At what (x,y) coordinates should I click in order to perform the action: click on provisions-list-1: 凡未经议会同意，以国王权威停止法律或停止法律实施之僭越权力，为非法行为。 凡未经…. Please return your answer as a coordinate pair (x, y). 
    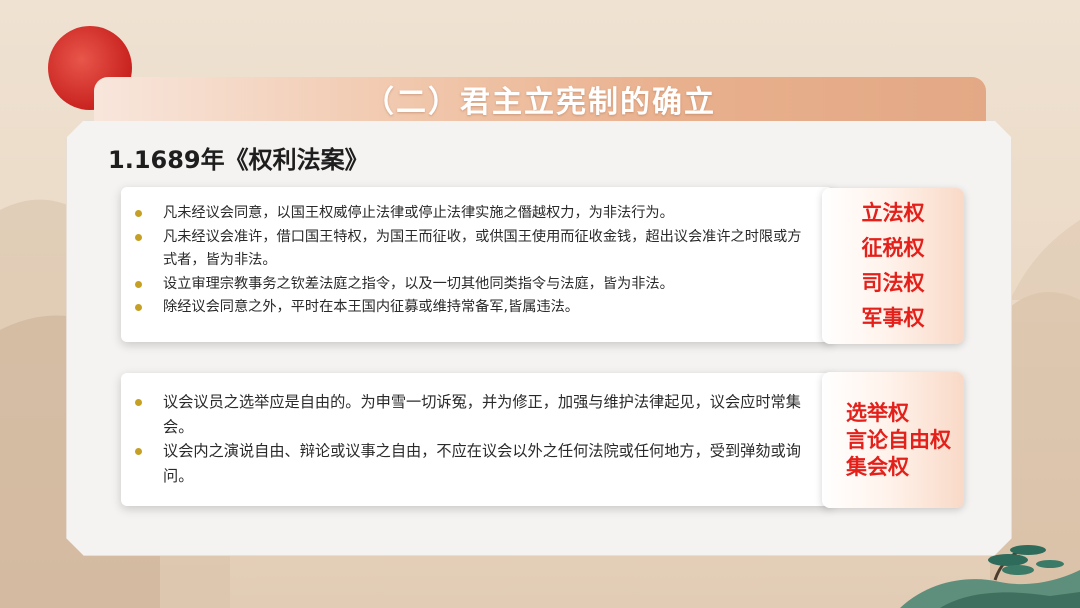
    Looking at the image, I should click on (475, 261).